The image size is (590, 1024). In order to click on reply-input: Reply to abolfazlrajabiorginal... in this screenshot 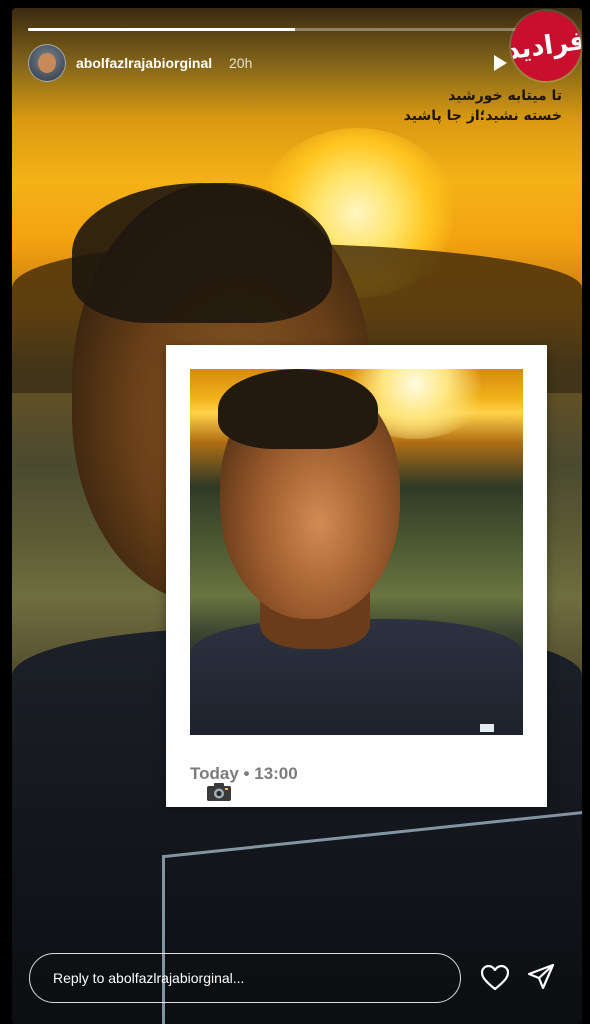, I will do `click(245, 978)`.